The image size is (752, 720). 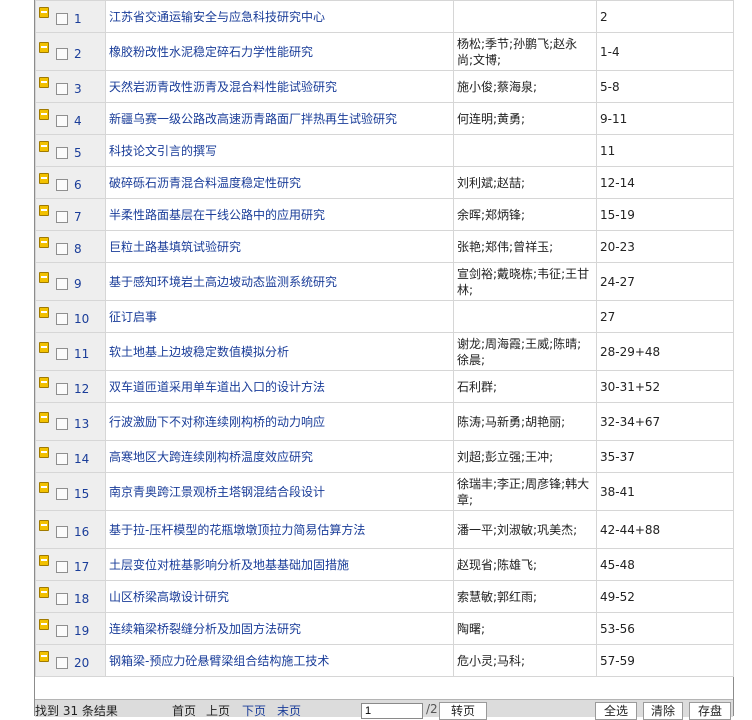 What do you see at coordinates (279, 118) in the screenshot?
I see `article-title-link: 新疆乌赛一级公路改高速沥青路面厂拌热再生试验研究` at bounding box center [279, 118].